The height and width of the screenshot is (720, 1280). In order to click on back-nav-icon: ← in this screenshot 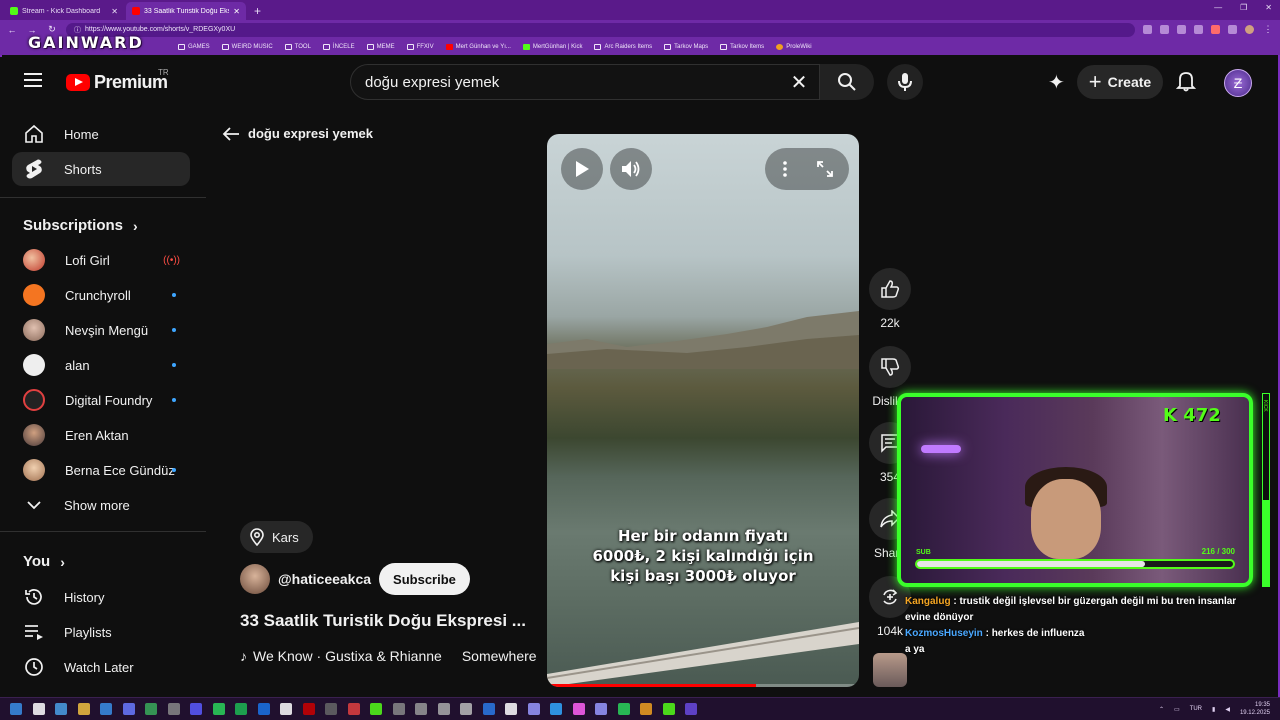, I will do `click(12, 30)`.